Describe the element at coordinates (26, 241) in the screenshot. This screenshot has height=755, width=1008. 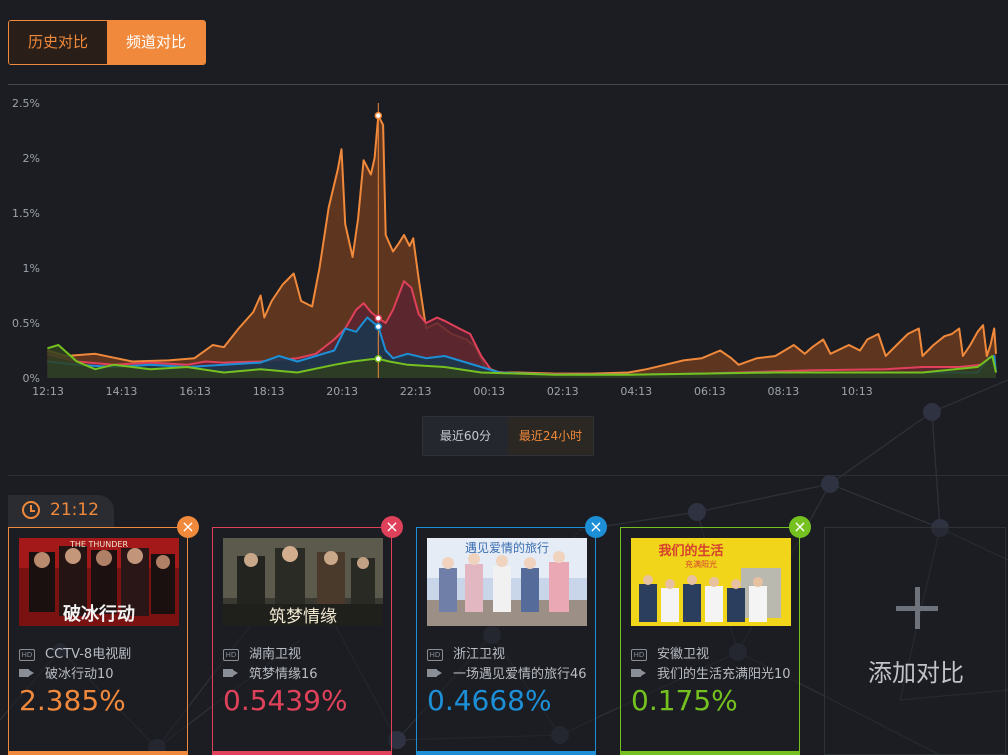
I see `y-axis: 0% 0.5% 1% 1.5% 2% 2.5%` at that location.